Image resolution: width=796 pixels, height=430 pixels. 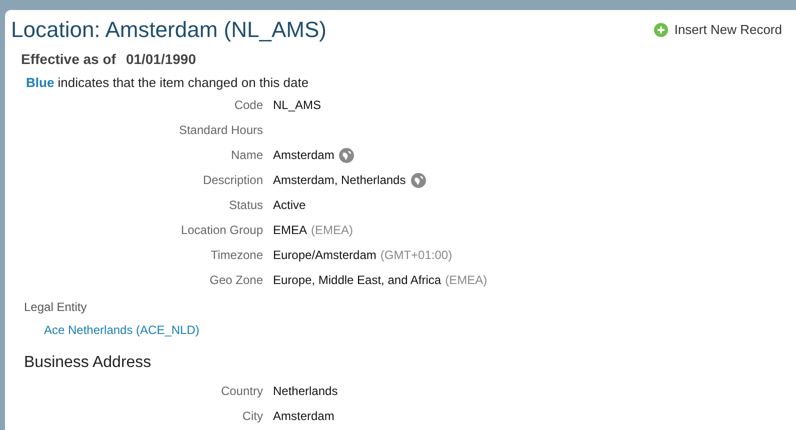 What do you see at coordinates (357, 280) in the screenshot?
I see `field-value: Europe, Middle East, and Africa` at bounding box center [357, 280].